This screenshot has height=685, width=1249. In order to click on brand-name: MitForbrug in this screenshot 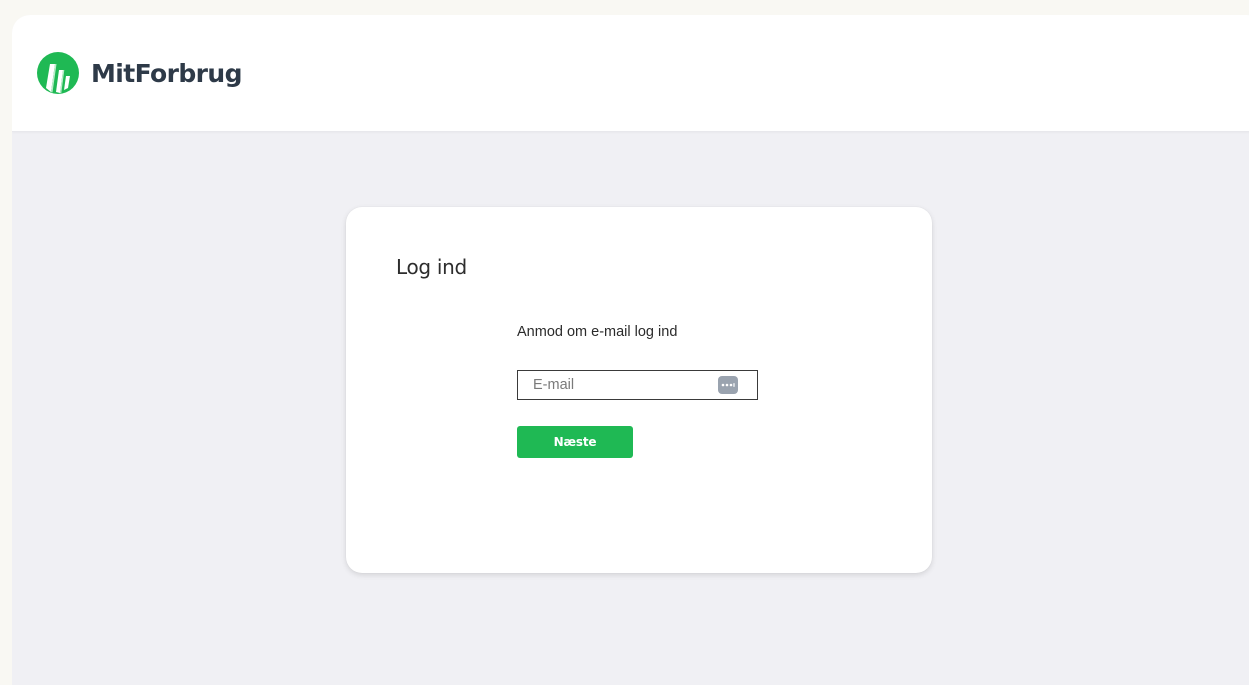, I will do `click(166, 73)`.